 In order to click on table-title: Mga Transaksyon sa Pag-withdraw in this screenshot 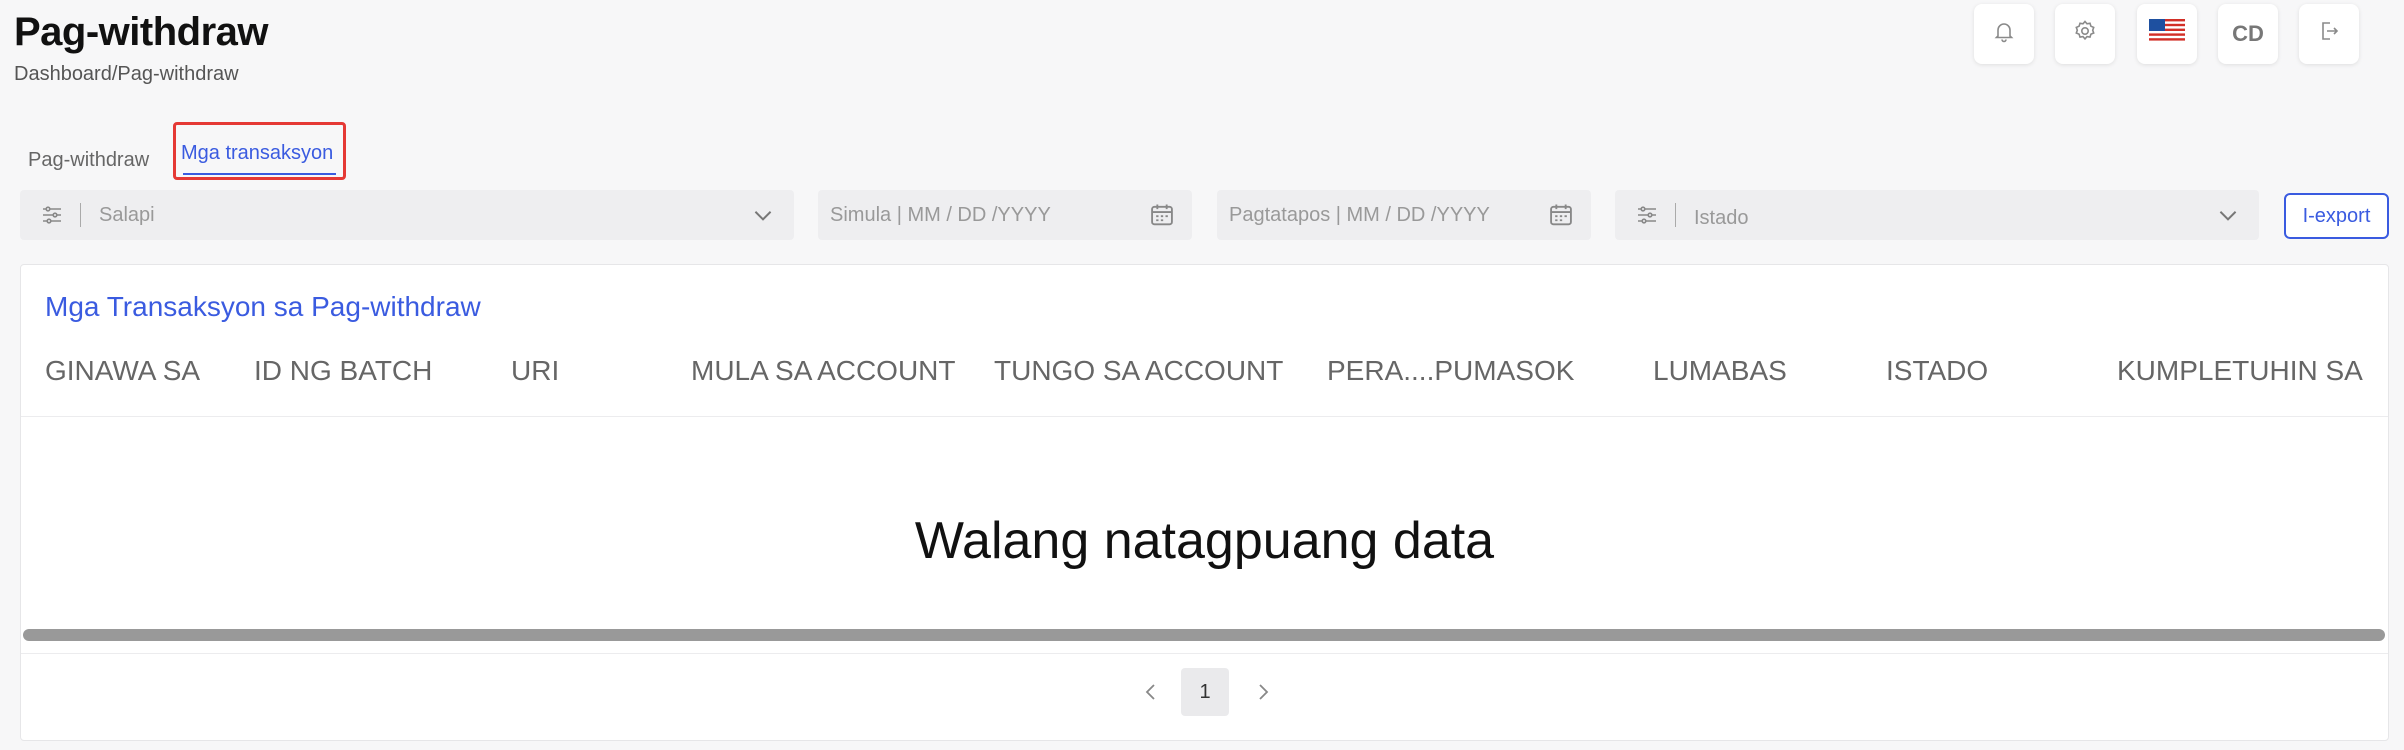, I will do `click(263, 306)`.